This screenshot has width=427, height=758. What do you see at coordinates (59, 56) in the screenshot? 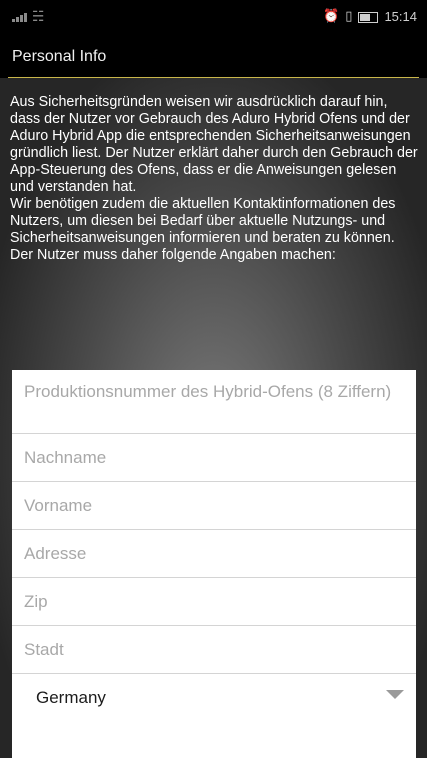
I see `page-title: Personal Info` at bounding box center [59, 56].